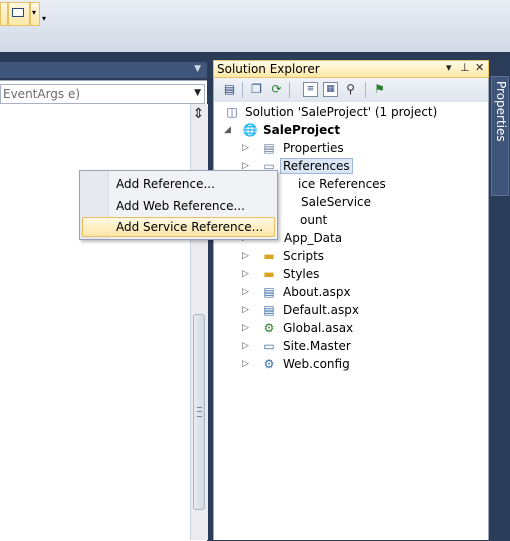 Image resolution: width=510 pixels, height=541 pixels. Describe the element at coordinates (321, 310) in the screenshot. I see `tree-node-label: Default.aspx` at that location.